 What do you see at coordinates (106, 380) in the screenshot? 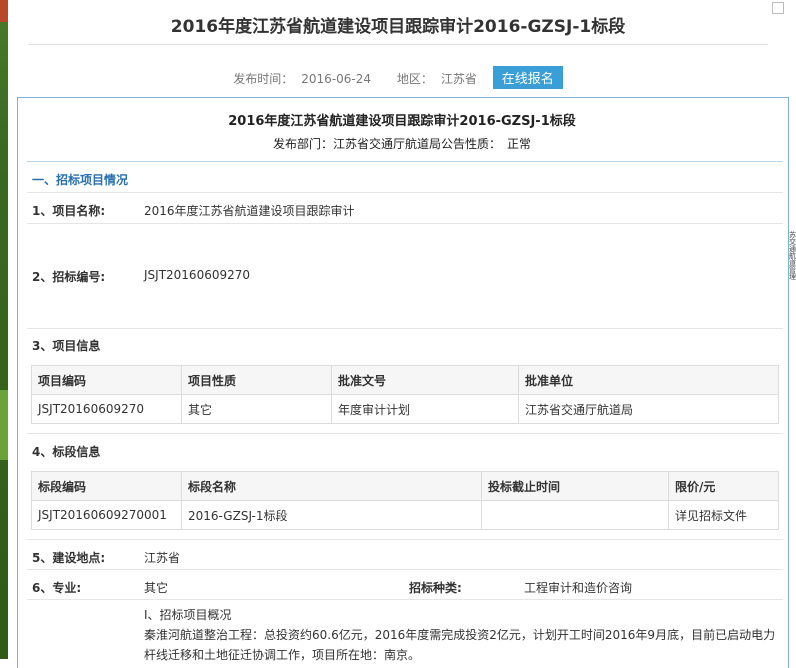
I see `table-header-cell: 项目编码` at bounding box center [106, 380].